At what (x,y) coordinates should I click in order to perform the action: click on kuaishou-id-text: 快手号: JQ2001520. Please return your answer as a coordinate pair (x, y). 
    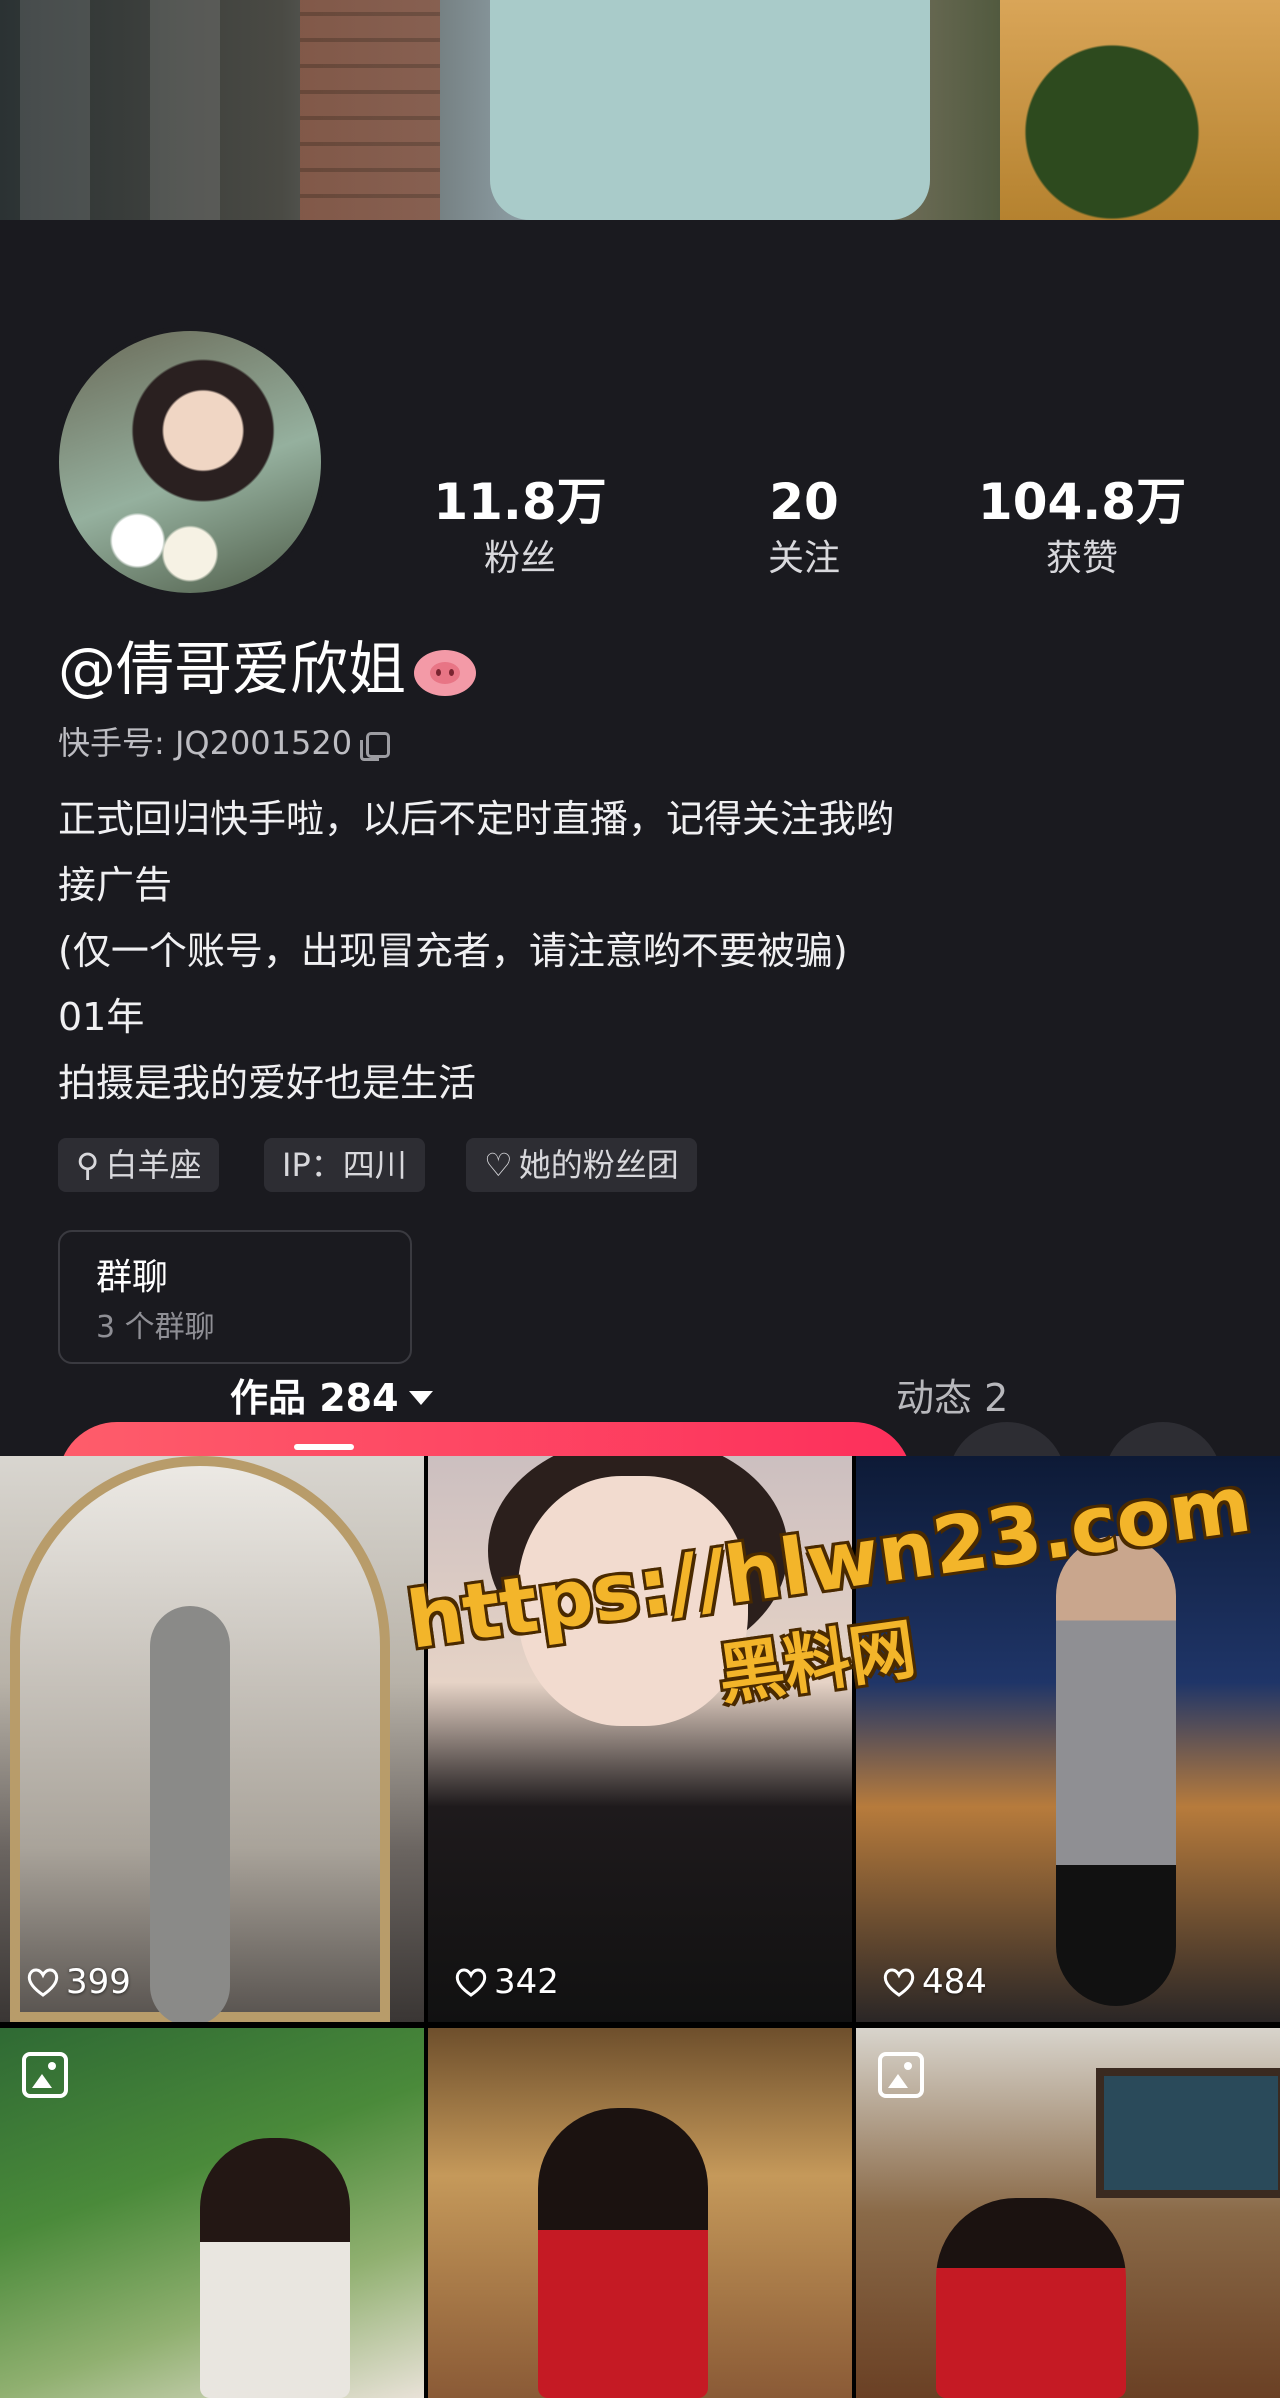
    Looking at the image, I should click on (205, 743).